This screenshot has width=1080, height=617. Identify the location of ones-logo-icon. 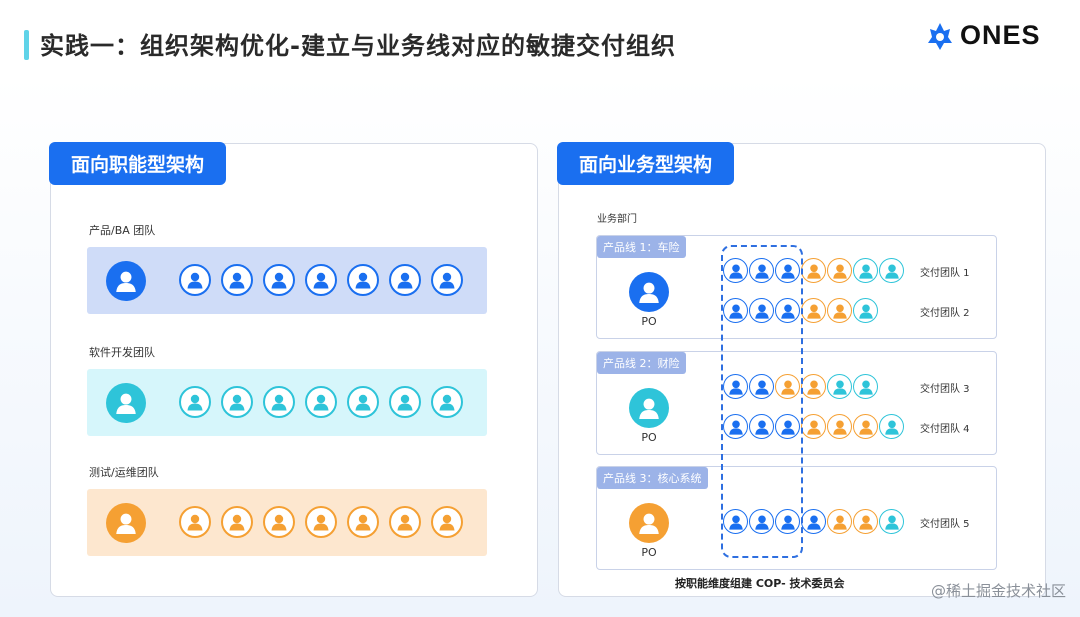
(940, 36).